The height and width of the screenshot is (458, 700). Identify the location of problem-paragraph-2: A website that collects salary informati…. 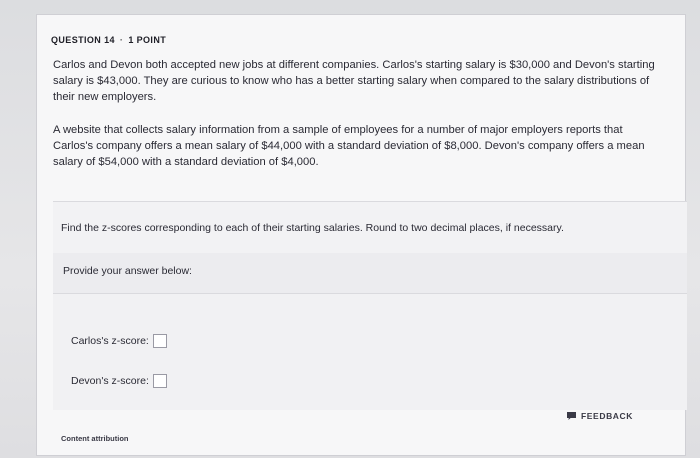
(349, 146).